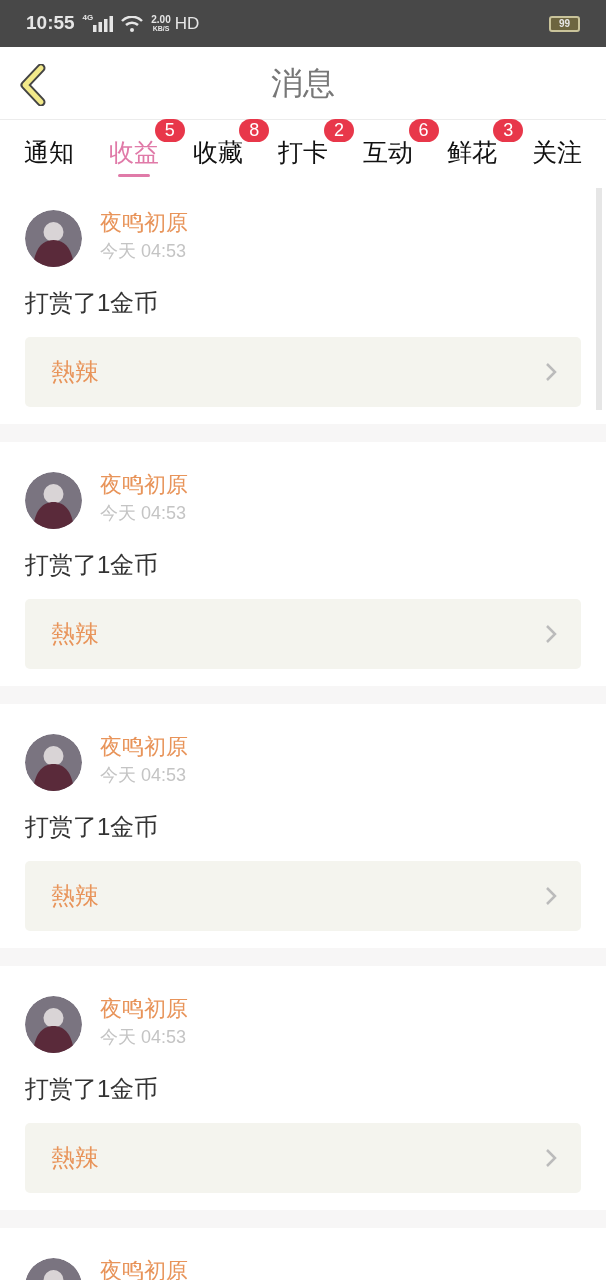 This screenshot has width=606, height=1280. I want to click on count-badge: 3, so click(508, 130).